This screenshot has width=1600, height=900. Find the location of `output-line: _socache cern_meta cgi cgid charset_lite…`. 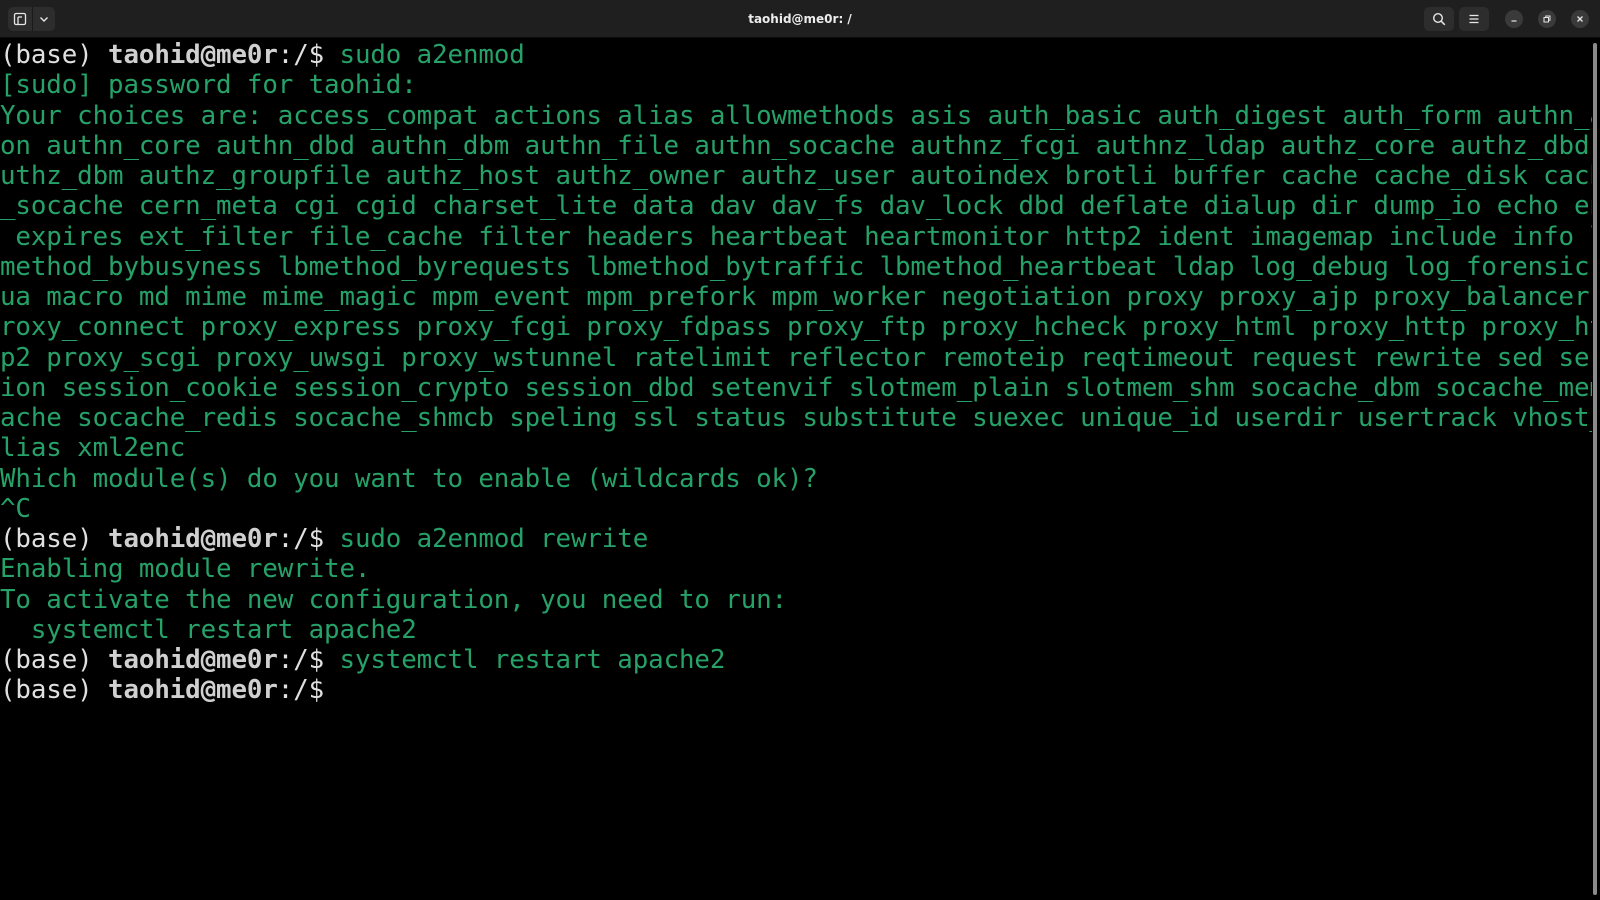

output-line: _socache cern_meta cgi cgid charset_lite… is located at coordinates (796, 206).